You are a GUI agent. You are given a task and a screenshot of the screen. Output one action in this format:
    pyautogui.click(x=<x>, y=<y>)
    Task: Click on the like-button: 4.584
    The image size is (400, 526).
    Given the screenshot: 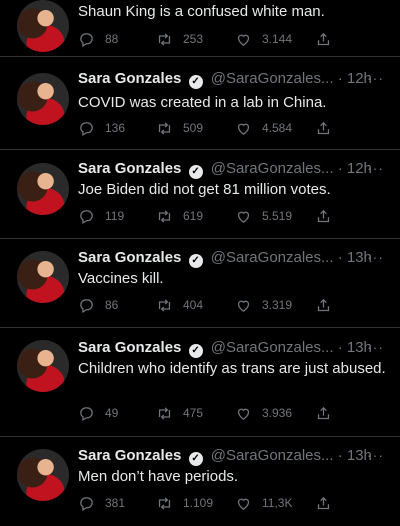 What is the action you would take?
    pyautogui.click(x=263, y=128)
    